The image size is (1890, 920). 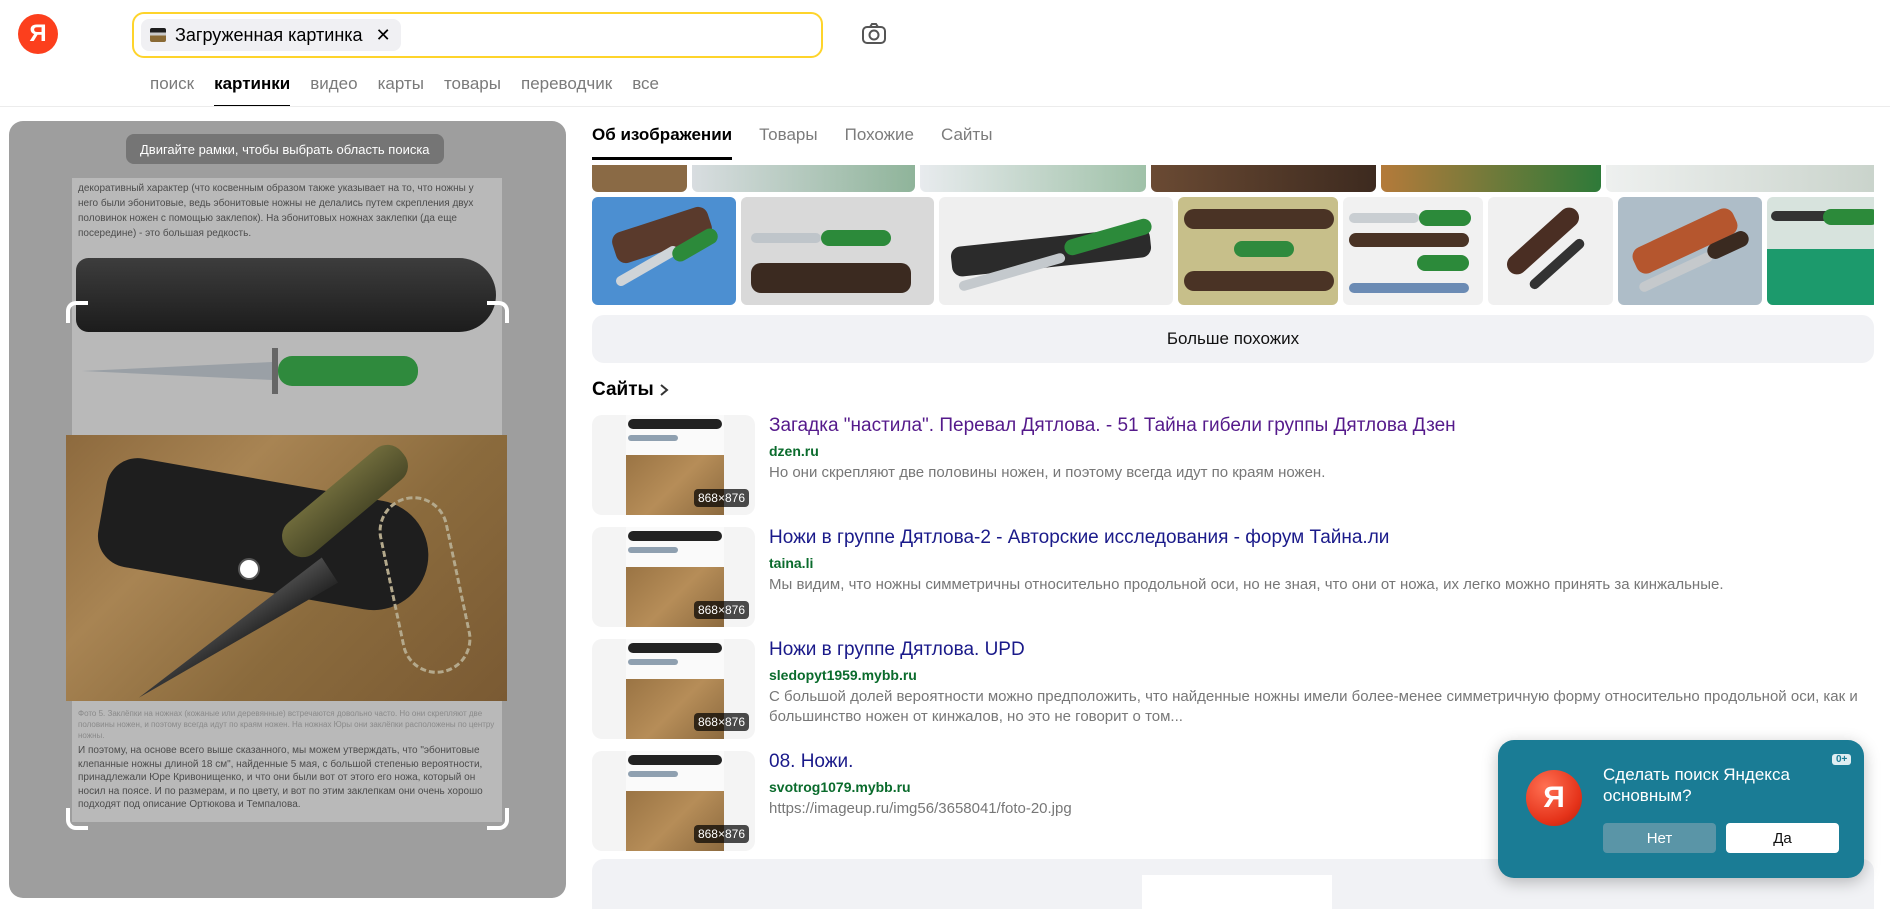 I want to click on crop-corner-top-left, so click(x=77, y=312).